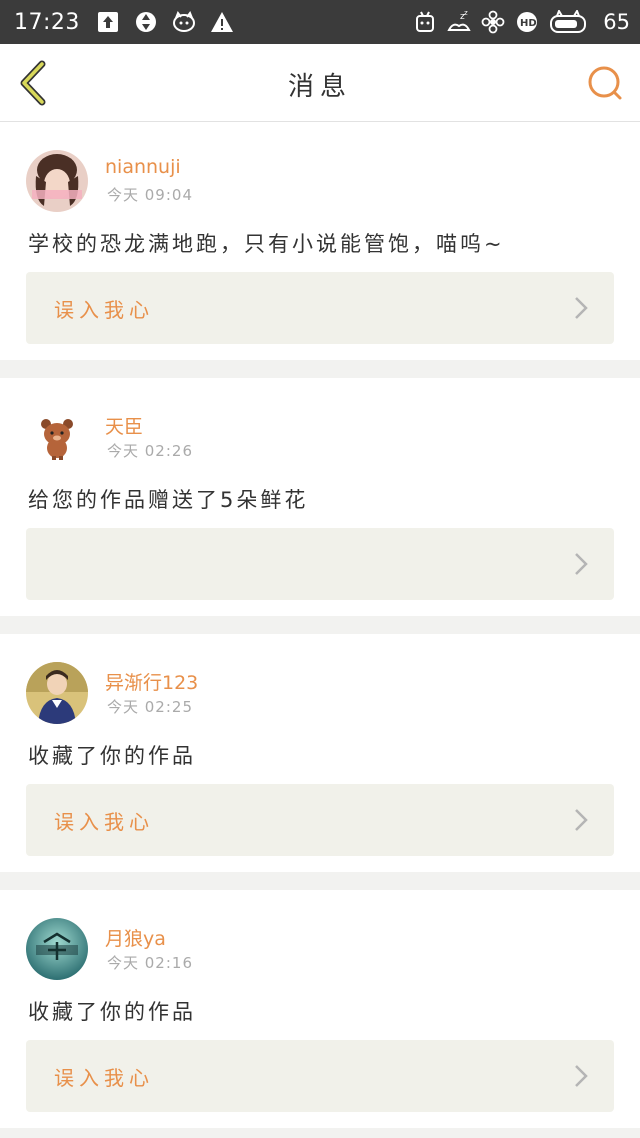  What do you see at coordinates (320, 564) in the screenshot?
I see `work-link` at bounding box center [320, 564].